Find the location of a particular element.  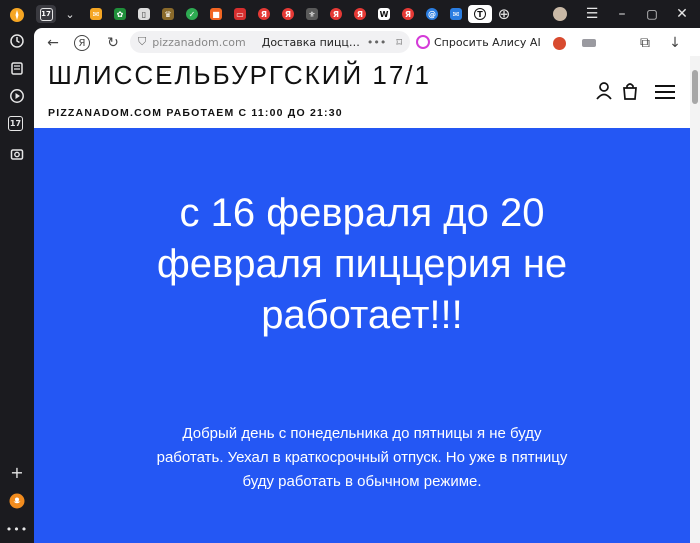

ask-alice-button: Спросить Алису AI is located at coordinates (480, 42).